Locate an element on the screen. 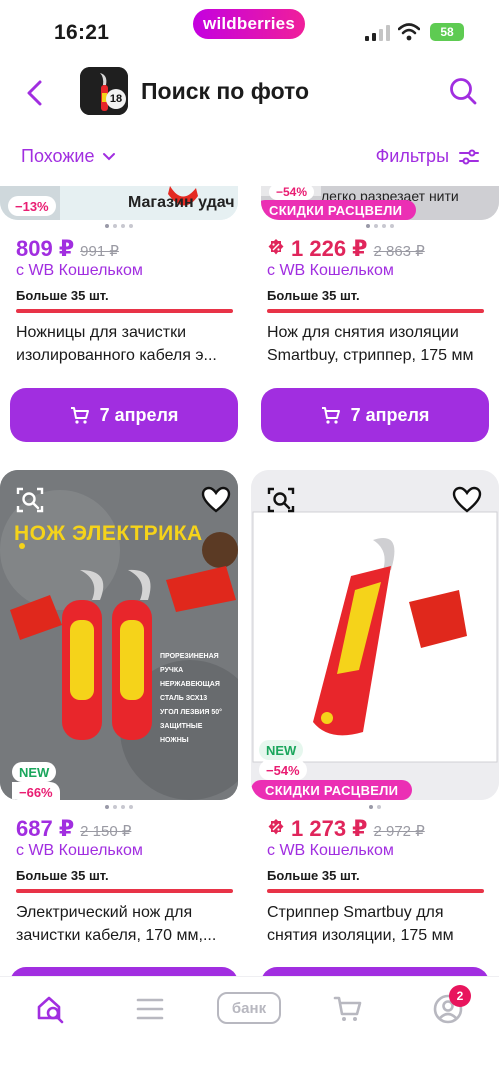 This screenshot has height=1080, width=499. chevron-down-icon is located at coordinates (109, 156).